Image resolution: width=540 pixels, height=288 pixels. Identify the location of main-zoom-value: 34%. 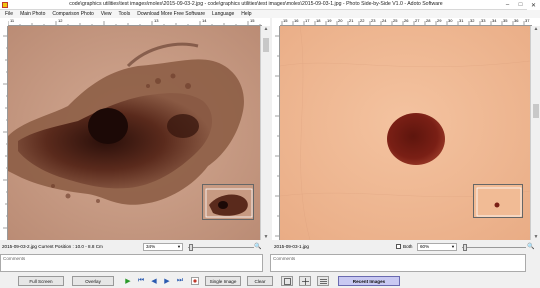
(151, 246).